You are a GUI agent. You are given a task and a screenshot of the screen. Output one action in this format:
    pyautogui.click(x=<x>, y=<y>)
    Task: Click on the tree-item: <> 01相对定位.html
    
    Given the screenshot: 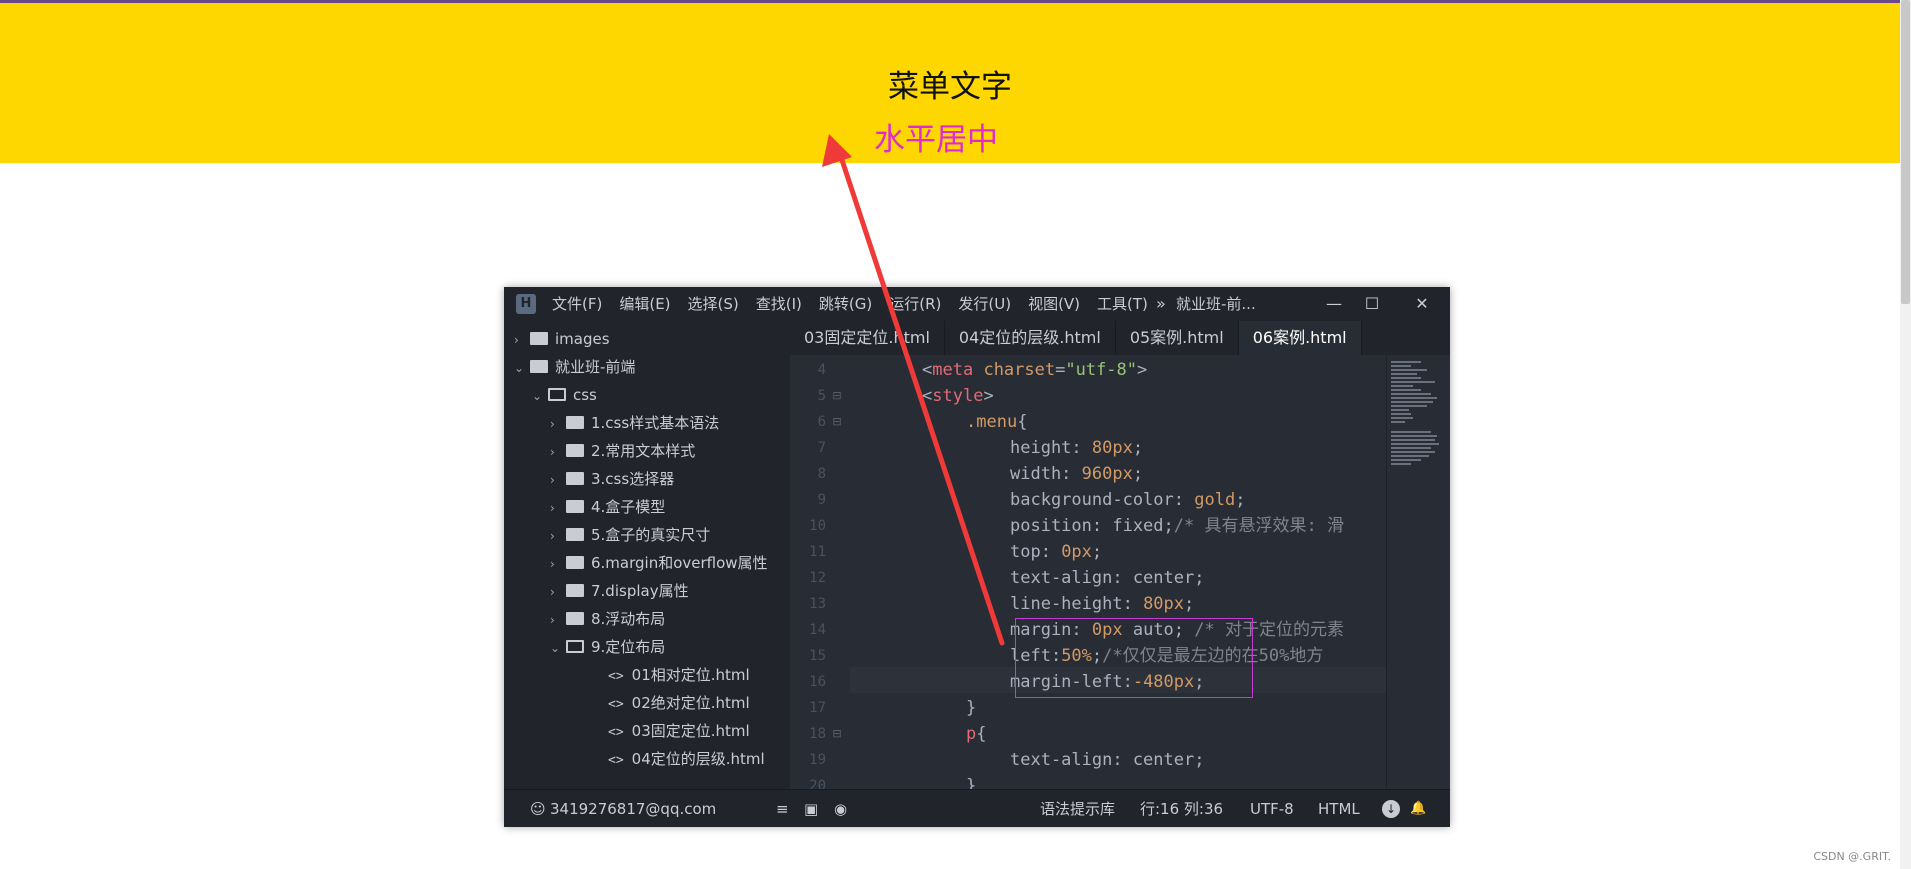 What is the action you would take?
    pyautogui.click(x=679, y=675)
    